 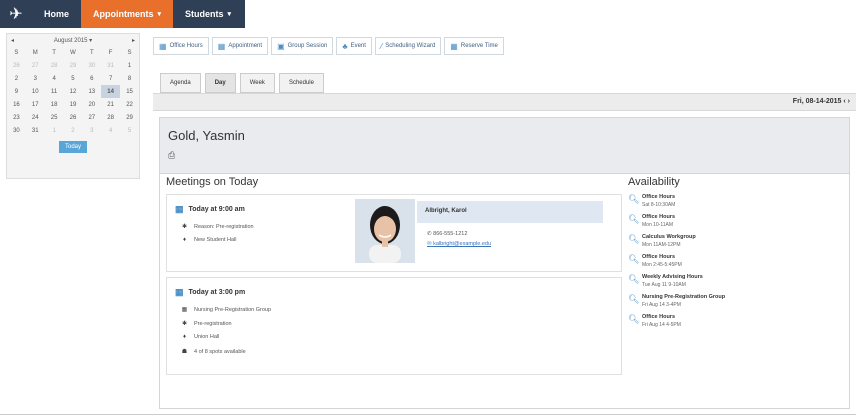 What do you see at coordinates (16, 104) in the screenshot?
I see `calendar-day: 16` at bounding box center [16, 104].